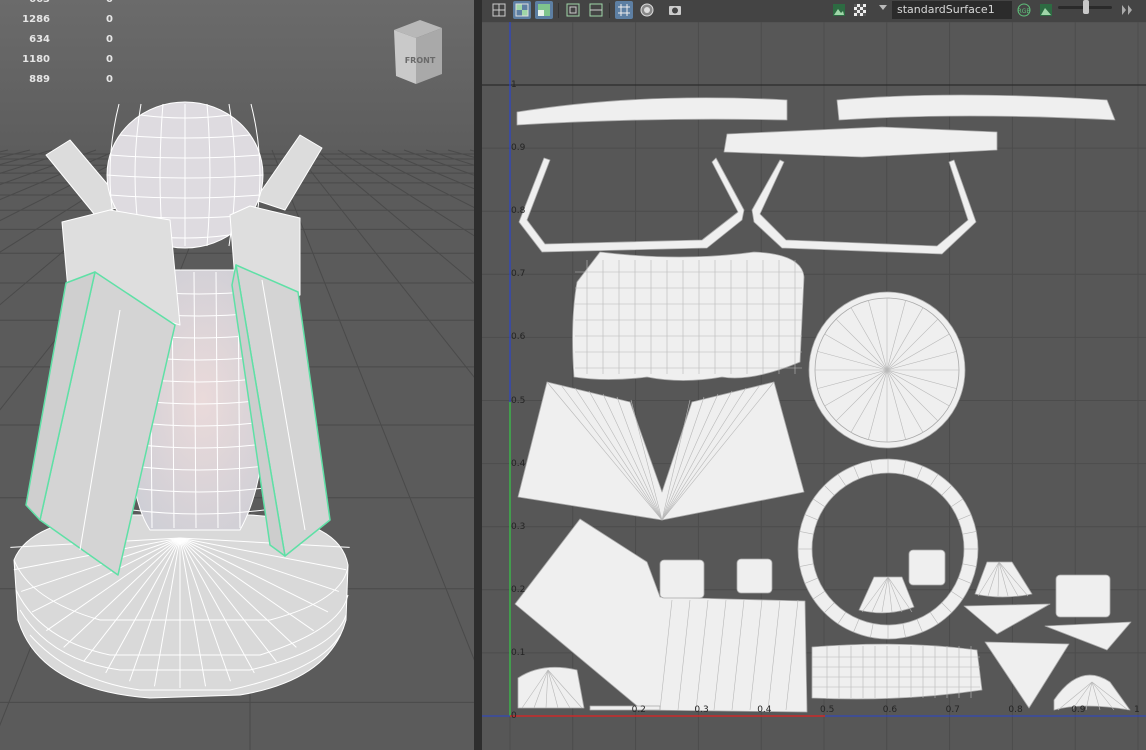 The height and width of the screenshot is (750, 1146). What do you see at coordinates (418, 53) in the screenshot?
I see `view-cube` at bounding box center [418, 53].